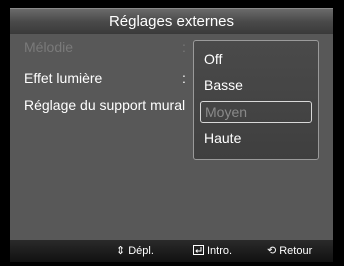  Describe the element at coordinates (171, 251) in the screenshot. I see `footer-hints: ⇕ Dépl. Intro. ⟲ Retour` at that location.